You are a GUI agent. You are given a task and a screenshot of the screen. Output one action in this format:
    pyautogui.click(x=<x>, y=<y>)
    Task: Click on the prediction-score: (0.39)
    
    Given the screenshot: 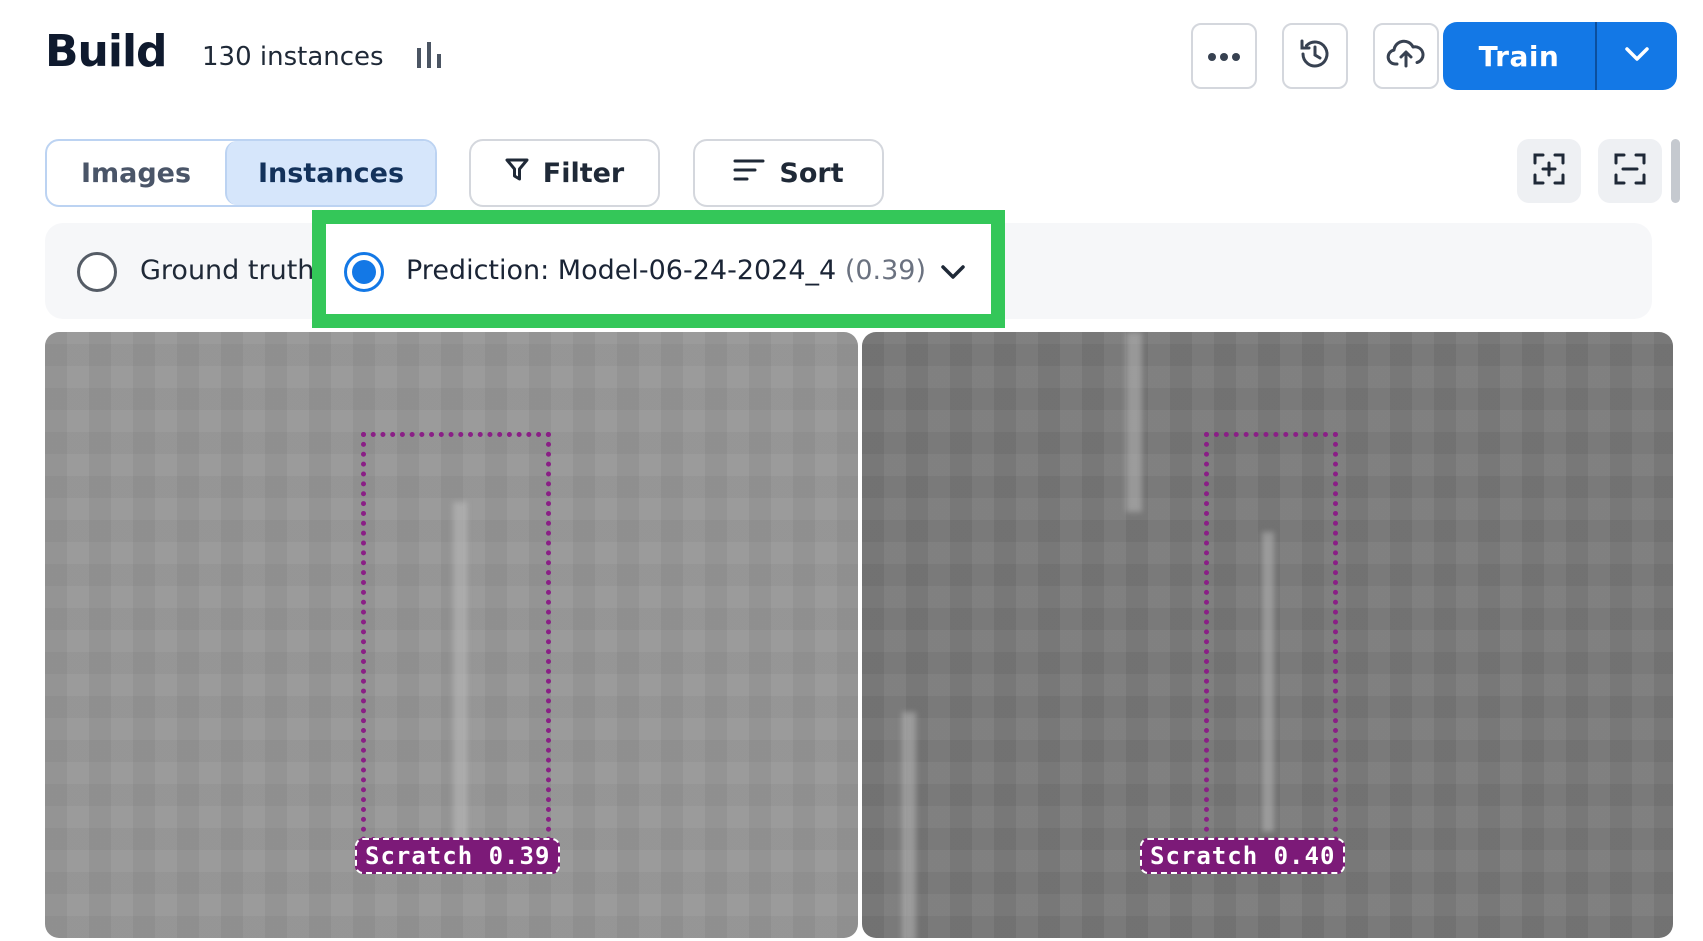 What is the action you would take?
    pyautogui.click(x=885, y=270)
    